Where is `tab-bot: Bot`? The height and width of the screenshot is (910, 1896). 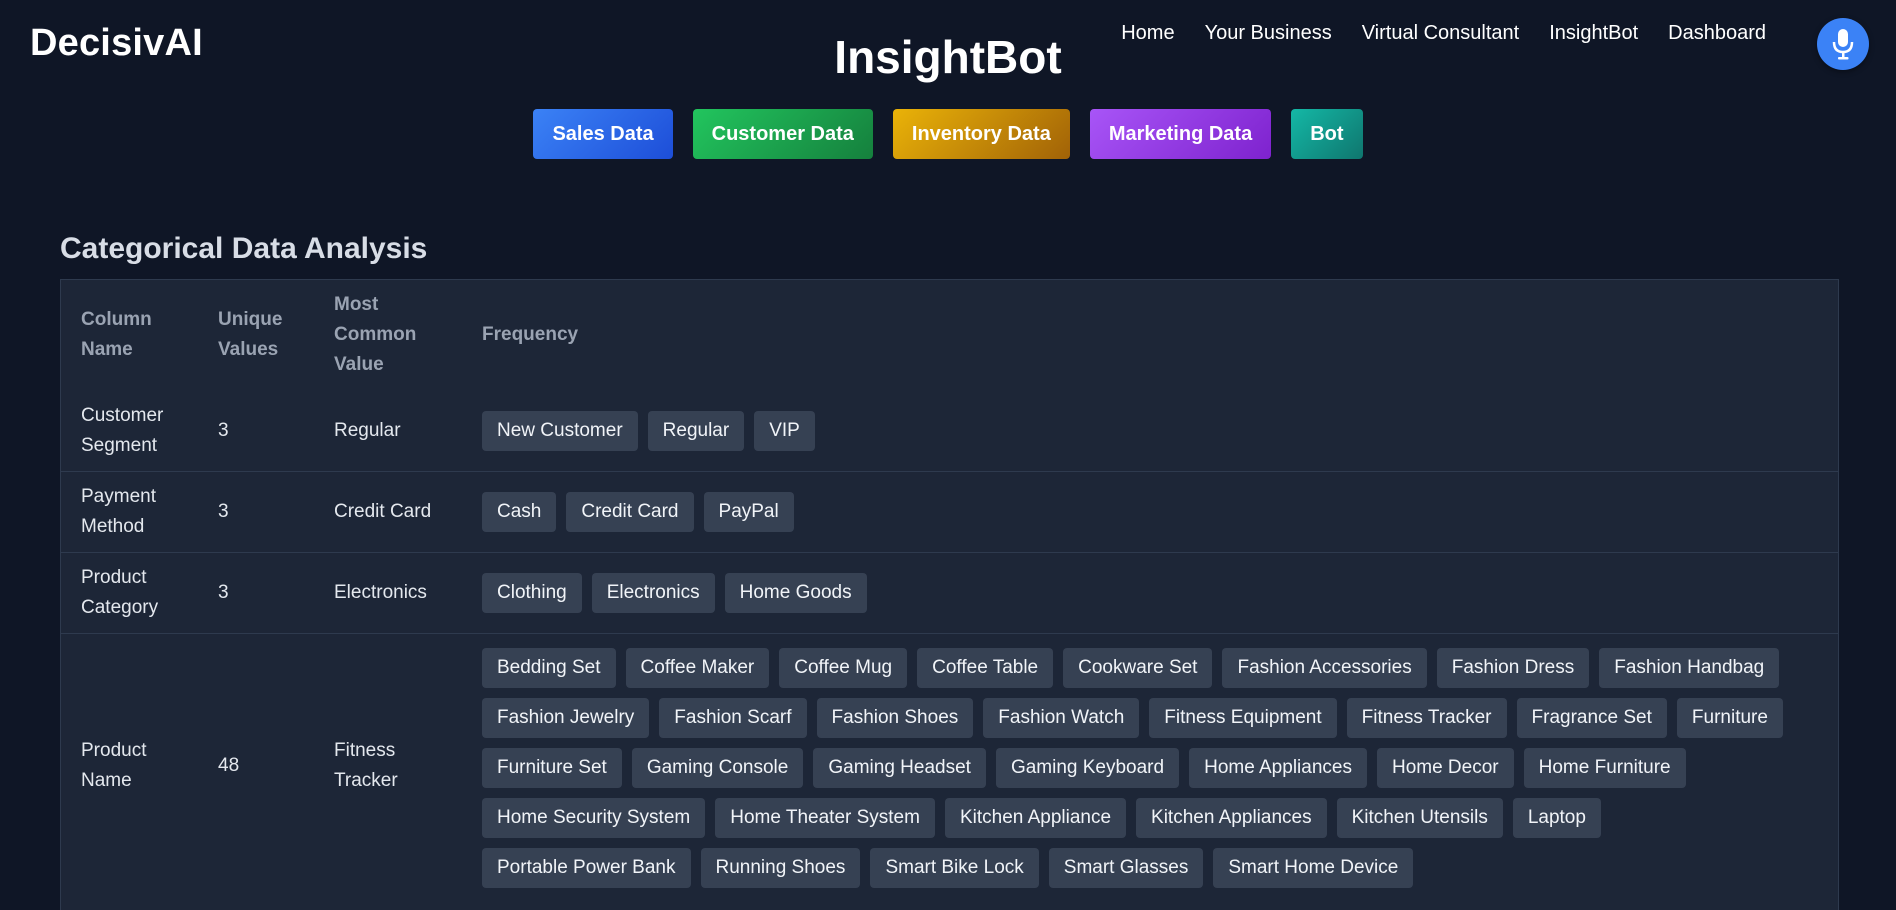 tab-bot: Bot is located at coordinates (1327, 134).